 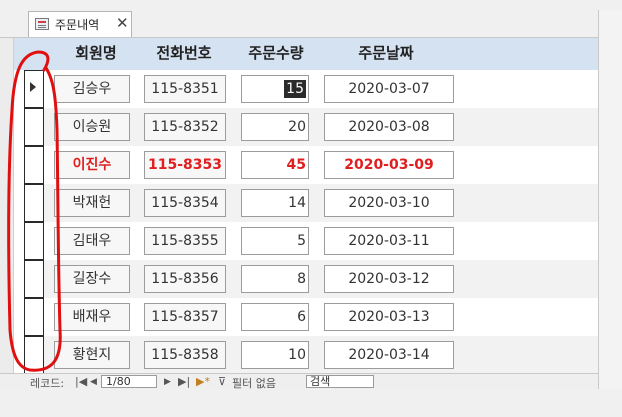 What do you see at coordinates (275, 89) in the screenshot?
I see `quantity-field: 15` at bounding box center [275, 89].